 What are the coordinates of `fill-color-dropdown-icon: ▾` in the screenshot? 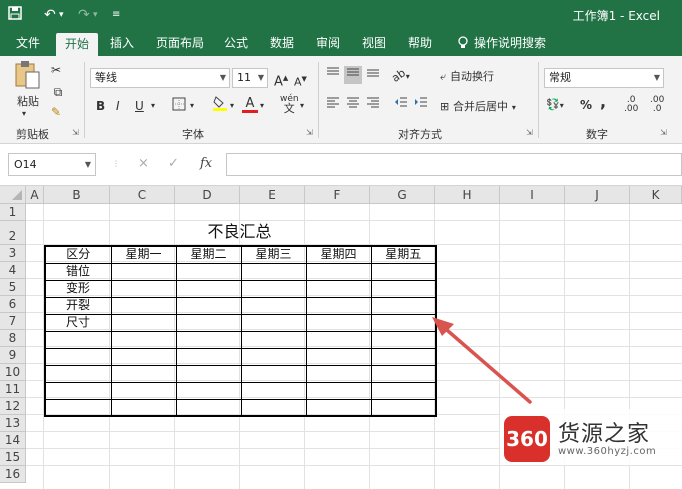 It's located at (232, 106).